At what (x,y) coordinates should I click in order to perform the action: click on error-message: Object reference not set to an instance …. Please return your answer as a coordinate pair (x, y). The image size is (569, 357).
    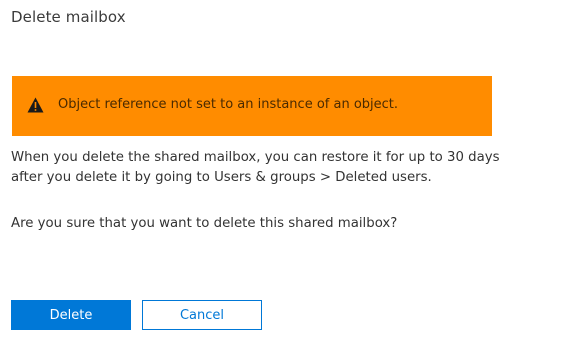
    Looking at the image, I should click on (228, 104).